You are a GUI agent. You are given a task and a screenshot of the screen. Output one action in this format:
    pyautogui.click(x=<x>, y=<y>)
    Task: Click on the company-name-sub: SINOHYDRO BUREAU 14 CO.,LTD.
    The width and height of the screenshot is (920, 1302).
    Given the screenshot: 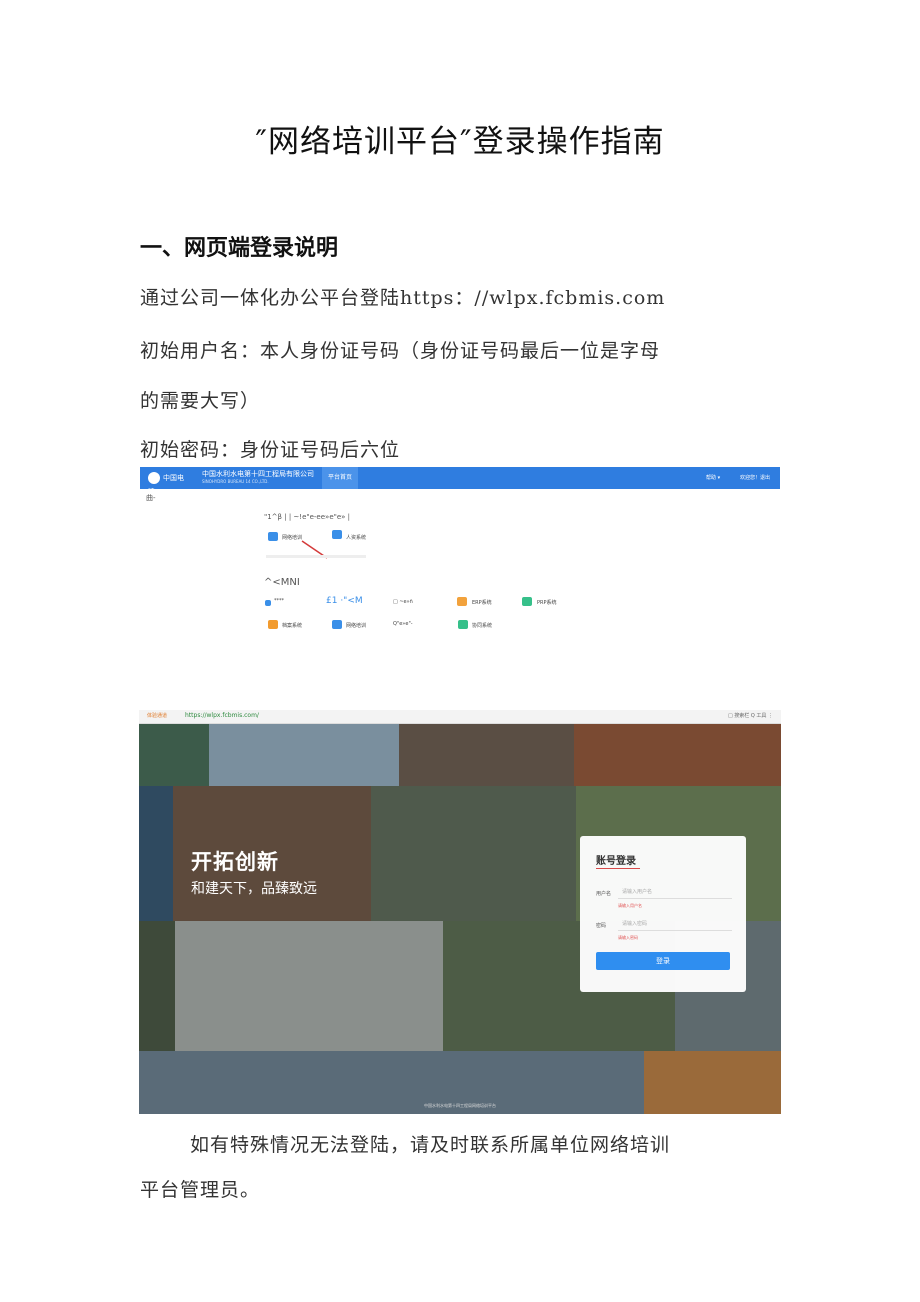 What is the action you would take?
    pyautogui.click(x=235, y=481)
    